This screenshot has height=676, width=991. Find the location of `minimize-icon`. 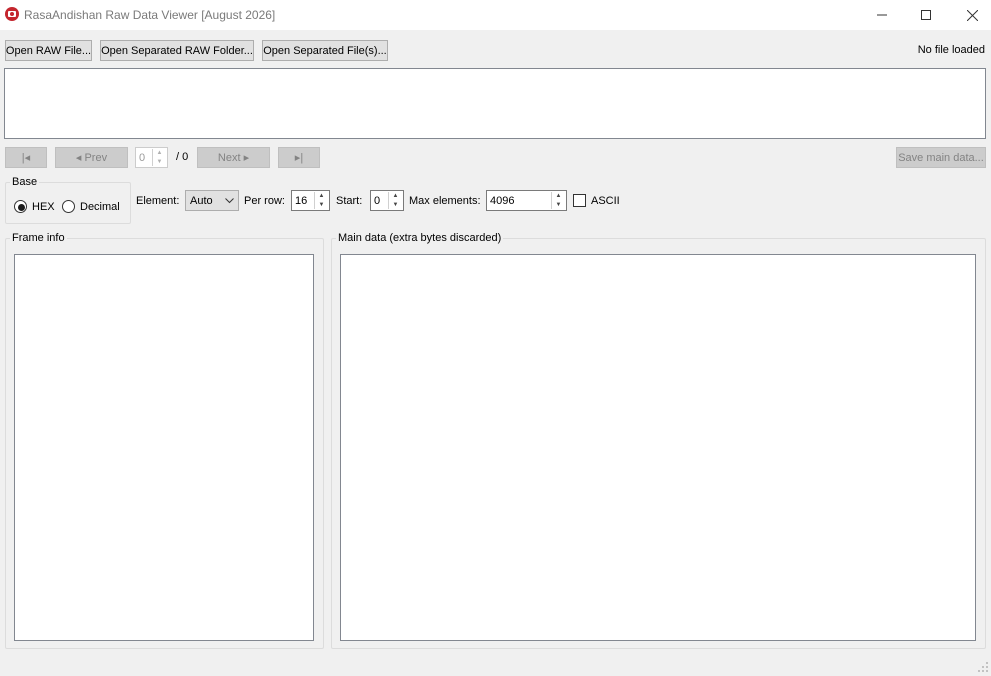

minimize-icon is located at coordinates (882, 15).